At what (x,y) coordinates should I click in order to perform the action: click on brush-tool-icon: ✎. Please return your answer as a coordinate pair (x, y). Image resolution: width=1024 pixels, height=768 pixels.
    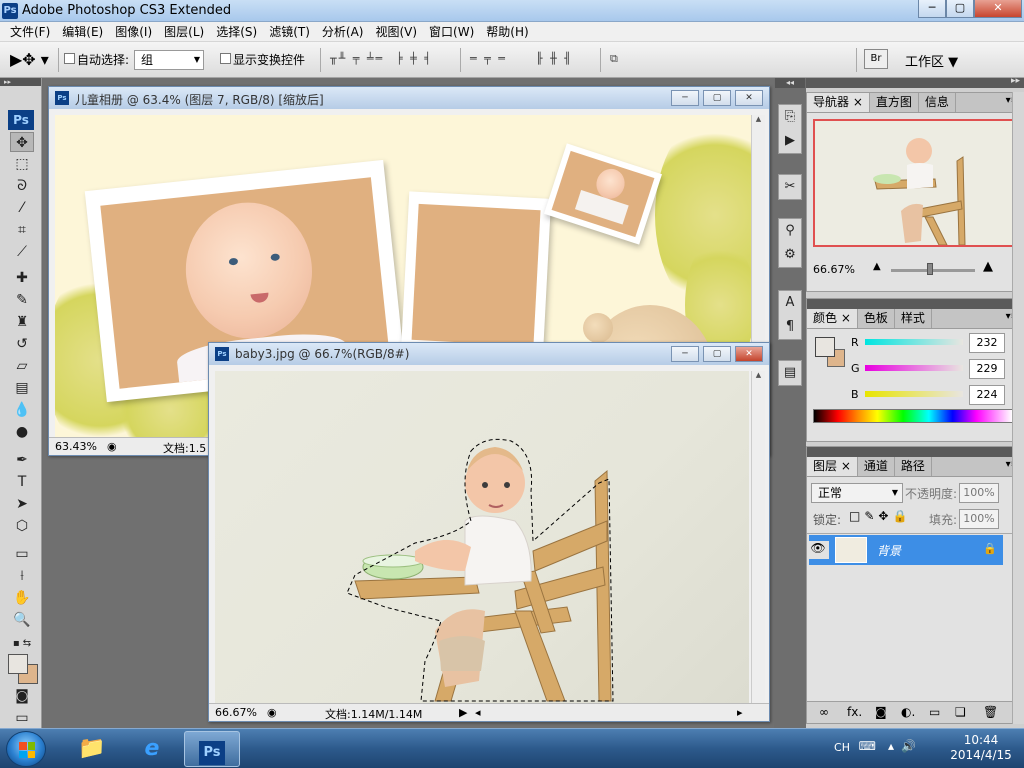
    Looking at the image, I should click on (22, 300).